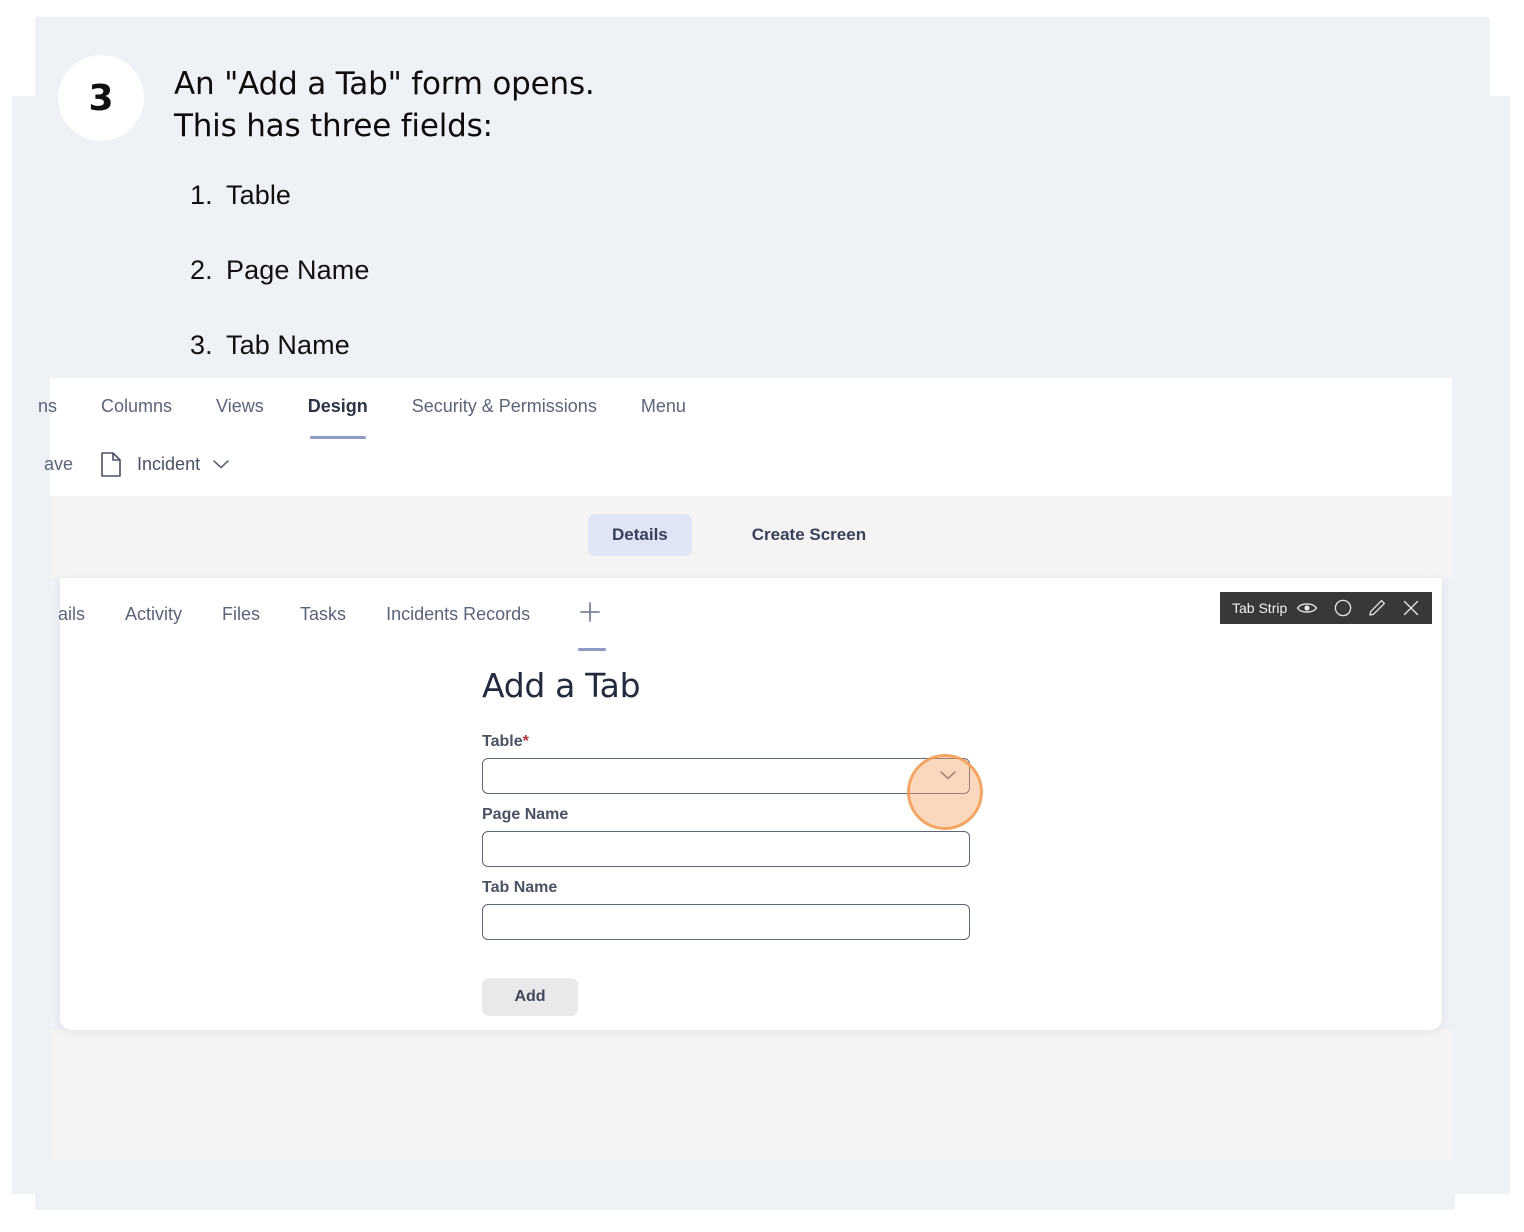  I want to click on inner-tab-tasks: Tasks, so click(323, 614).